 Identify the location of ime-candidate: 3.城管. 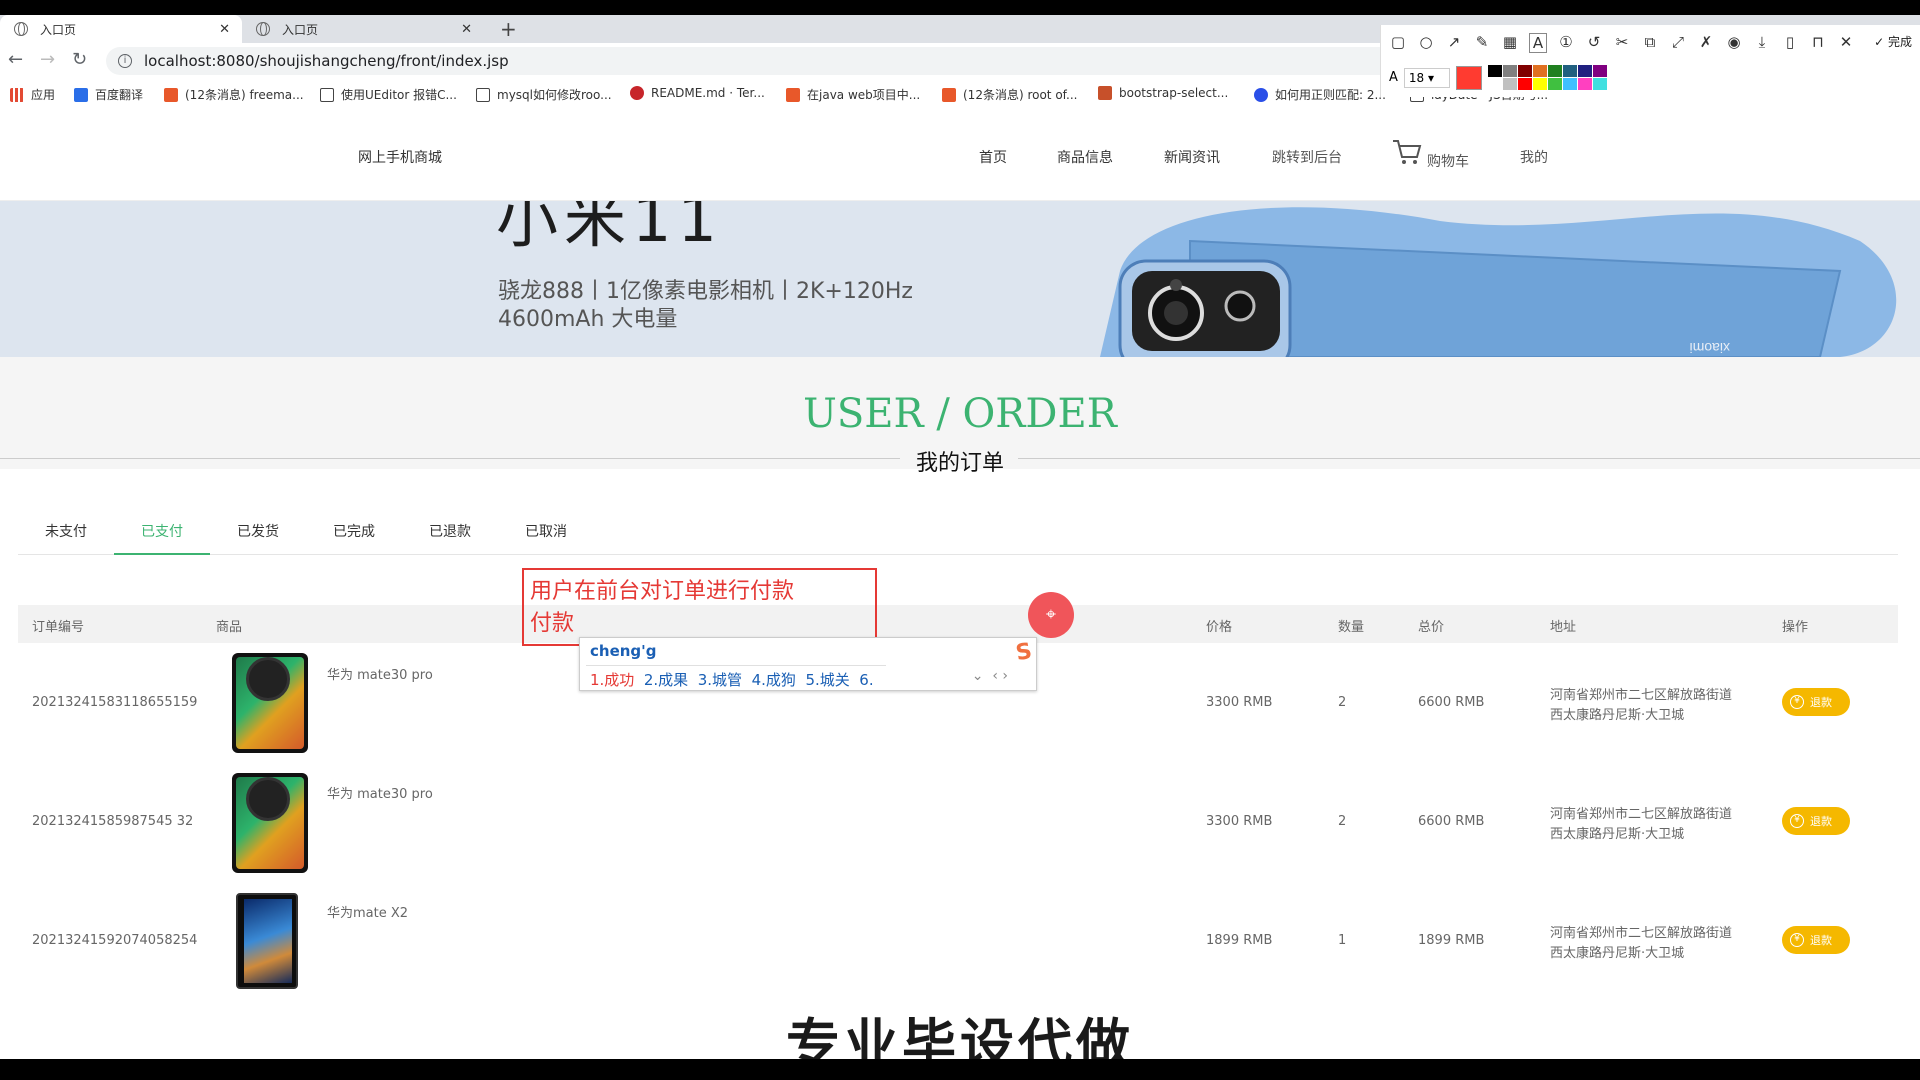
(720, 680).